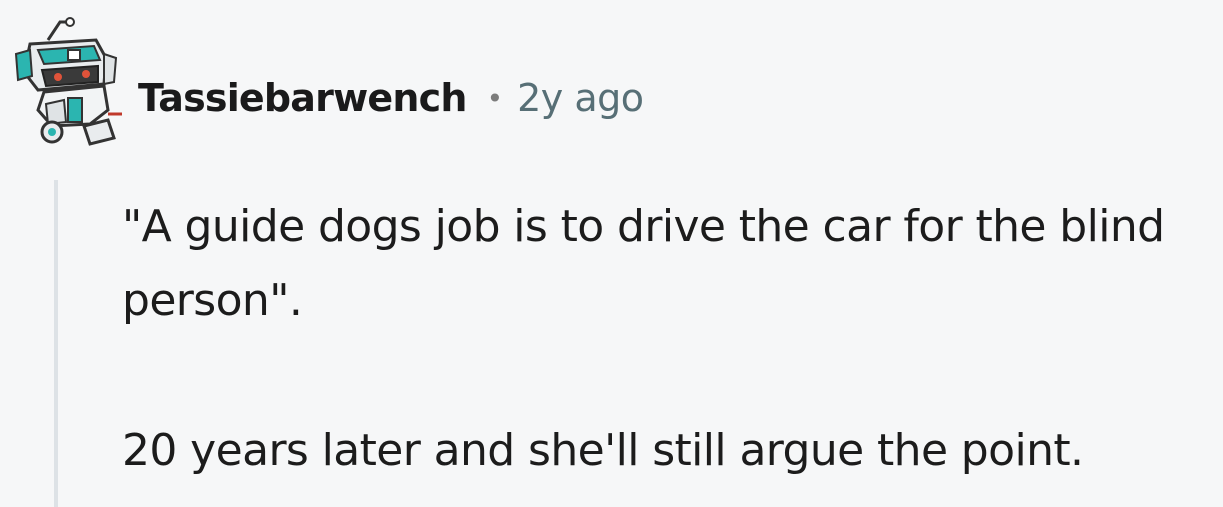 Image resolution: width=1223 pixels, height=507 pixels. What do you see at coordinates (56, 343) in the screenshot?
I see `thread-collapse-line` at bounding box center [56, 343].